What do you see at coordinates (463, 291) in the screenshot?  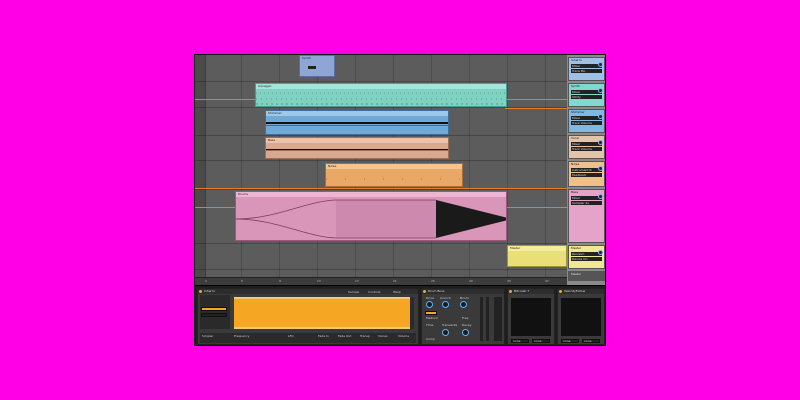 I see `device-title-bar: Drum Buss` at bounding box center [463, 291].